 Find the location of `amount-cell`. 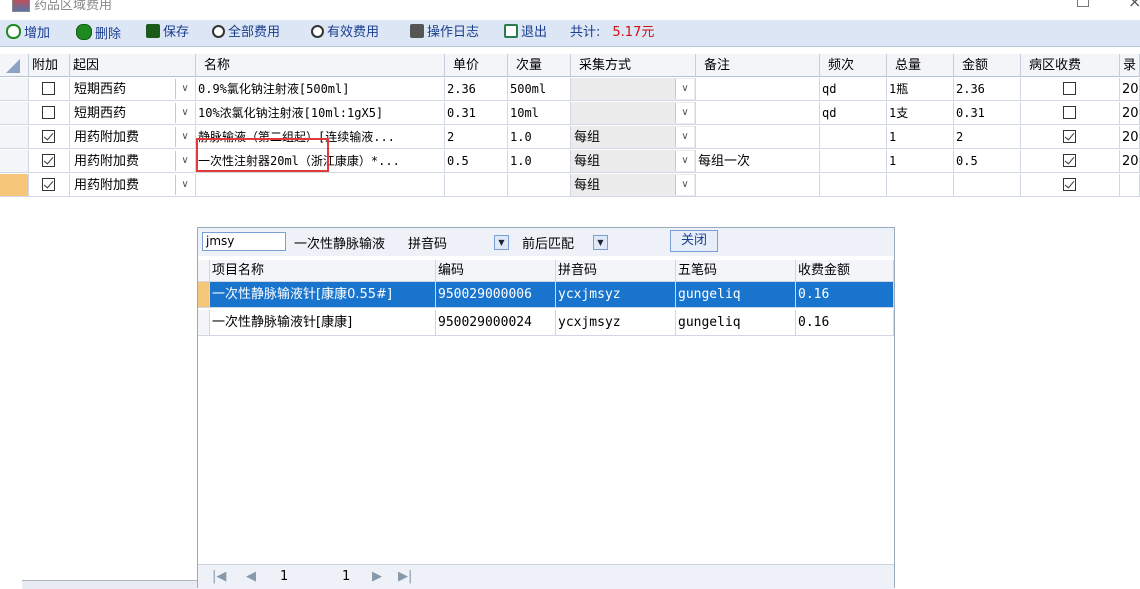

amount-cell is located at coordinates (987, 185).